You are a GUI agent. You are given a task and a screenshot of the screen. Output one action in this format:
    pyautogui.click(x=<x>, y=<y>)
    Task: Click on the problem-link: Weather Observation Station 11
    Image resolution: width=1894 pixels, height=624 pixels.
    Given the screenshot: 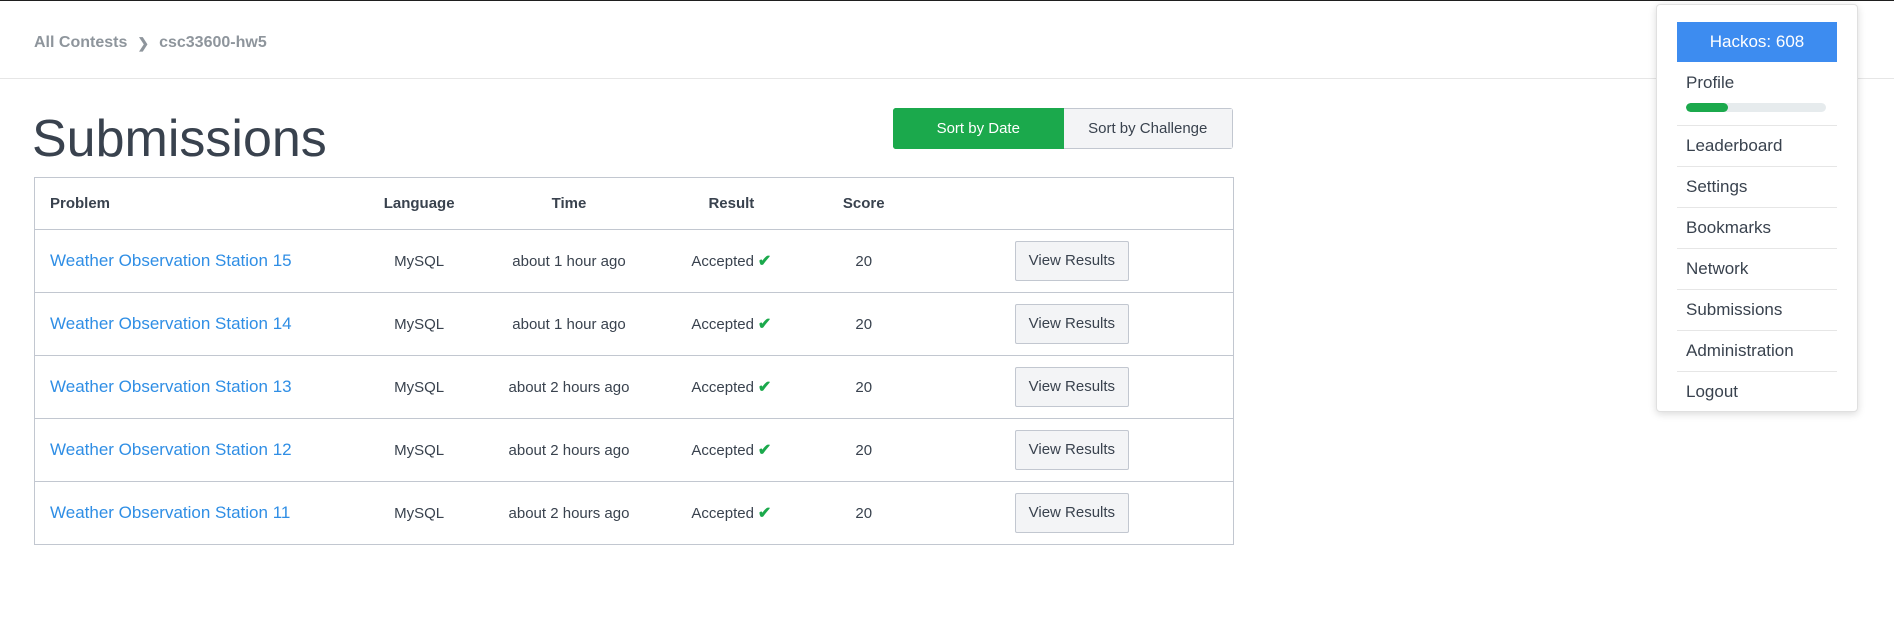 What is the action you would take?
    pyautogui.click(x=170, y=512)
    